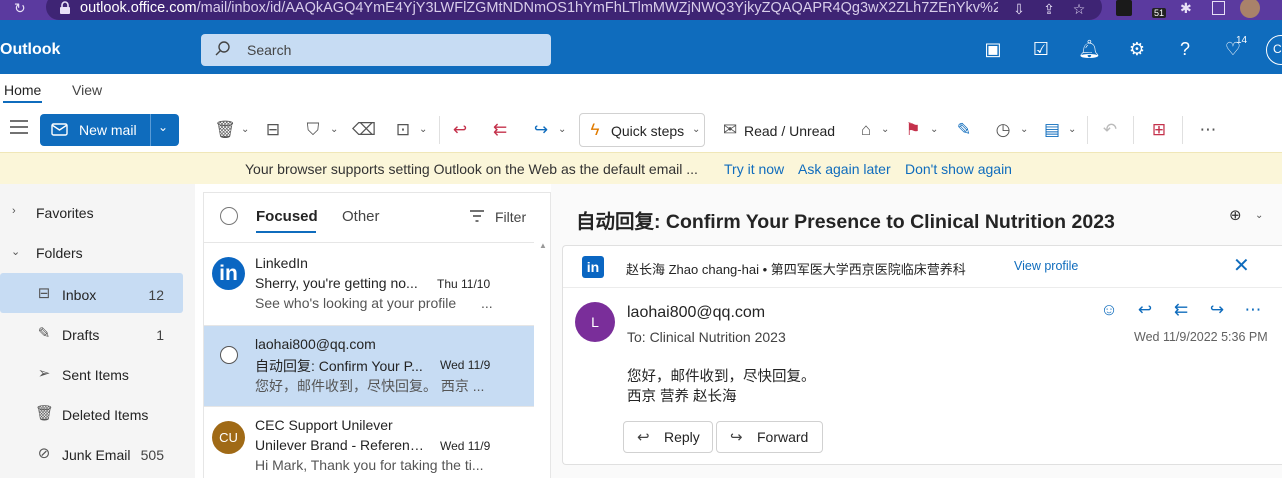 This screenshot has height=478, width=1282. What do you see at coordinates (1073, 130) in the screenshot?
I see `rules-dropdown-icon: ⌄` at bounding box center [1073, 130].